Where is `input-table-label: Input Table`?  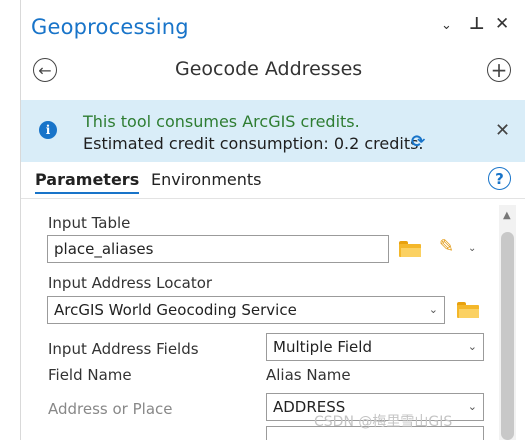
input-table-label: Input Table is located at coordinates (89, 223).